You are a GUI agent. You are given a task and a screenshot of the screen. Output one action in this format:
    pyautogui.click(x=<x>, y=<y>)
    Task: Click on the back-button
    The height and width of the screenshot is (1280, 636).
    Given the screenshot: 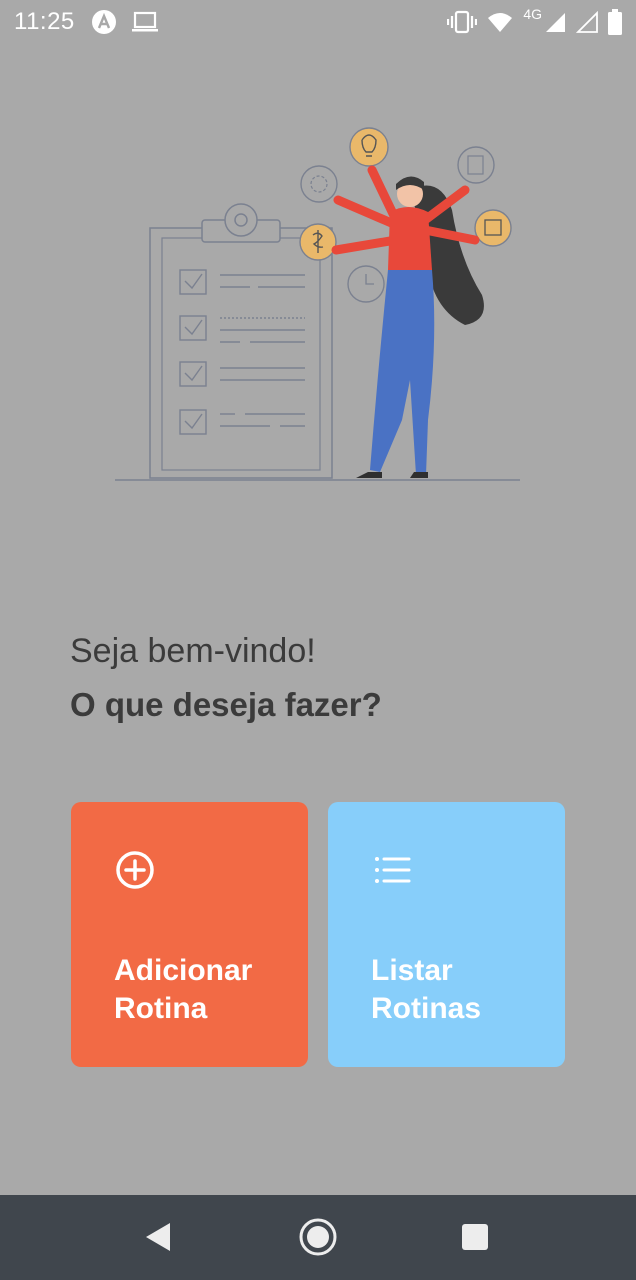 What is the action you would take?
    pyautogui.click(x=158, y=1237)
    